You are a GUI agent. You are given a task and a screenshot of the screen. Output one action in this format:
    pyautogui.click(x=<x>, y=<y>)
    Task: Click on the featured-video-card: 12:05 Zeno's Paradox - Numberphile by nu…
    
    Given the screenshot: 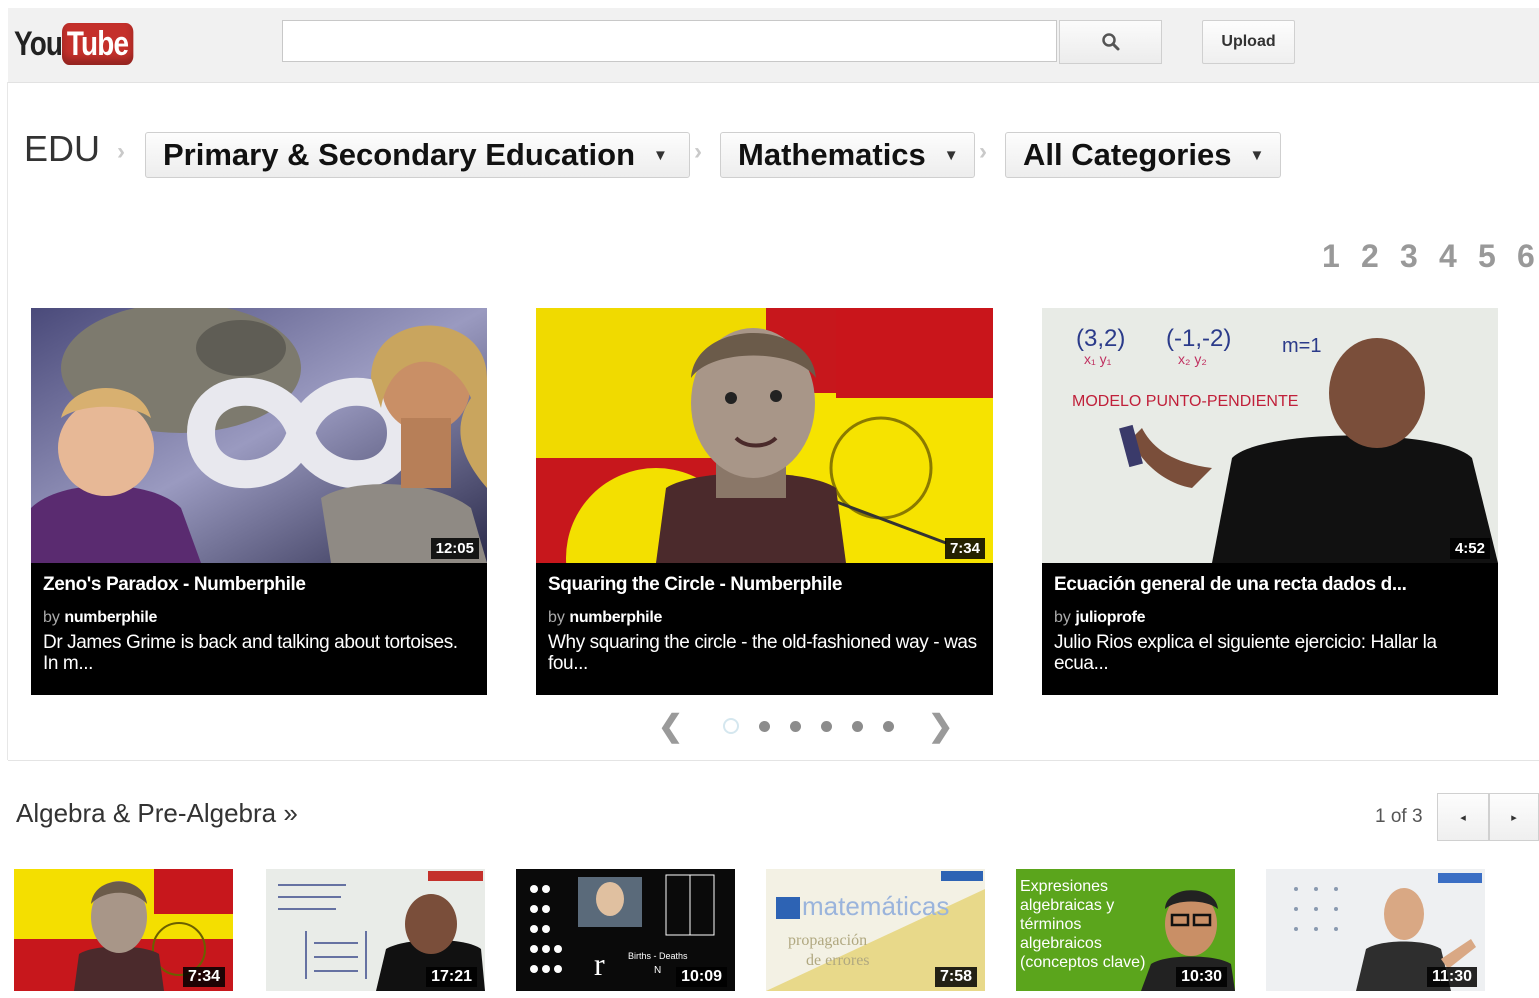 What is the action you would take?
    pyautogui.click(x=259, y=501)
    